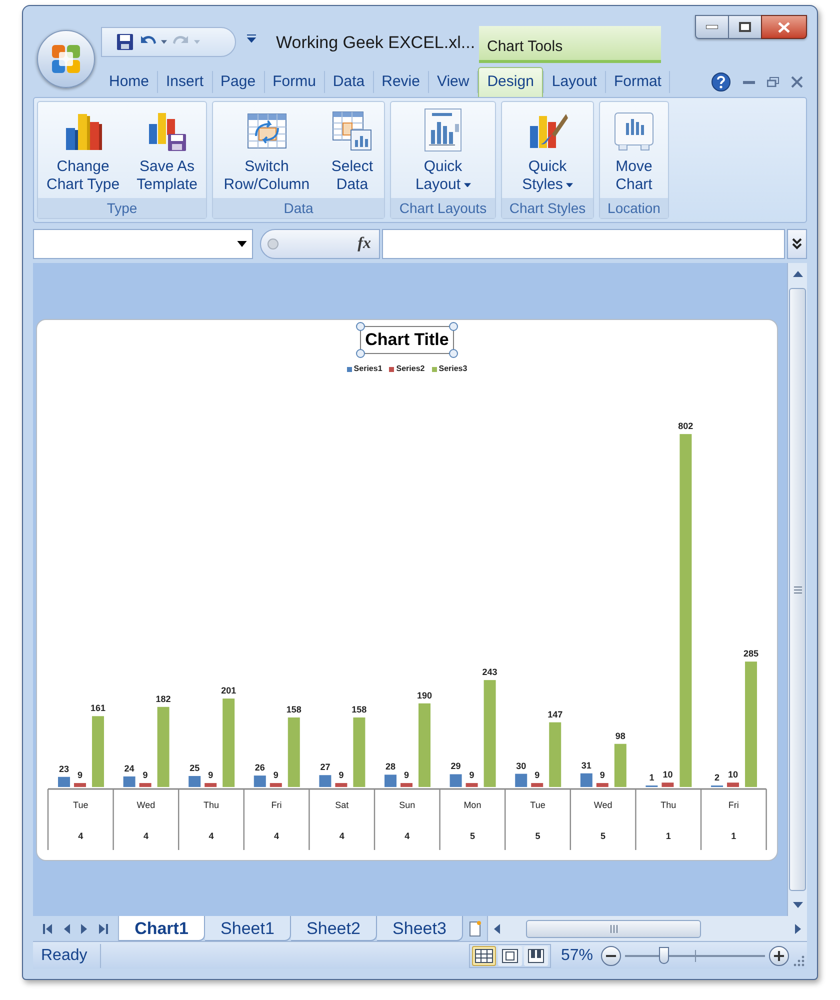 This screenshot has height=1000, width=840. Describe the element at coordinates (576, 956) in the screenshot. I see `zoom-level: 57%` at that location.